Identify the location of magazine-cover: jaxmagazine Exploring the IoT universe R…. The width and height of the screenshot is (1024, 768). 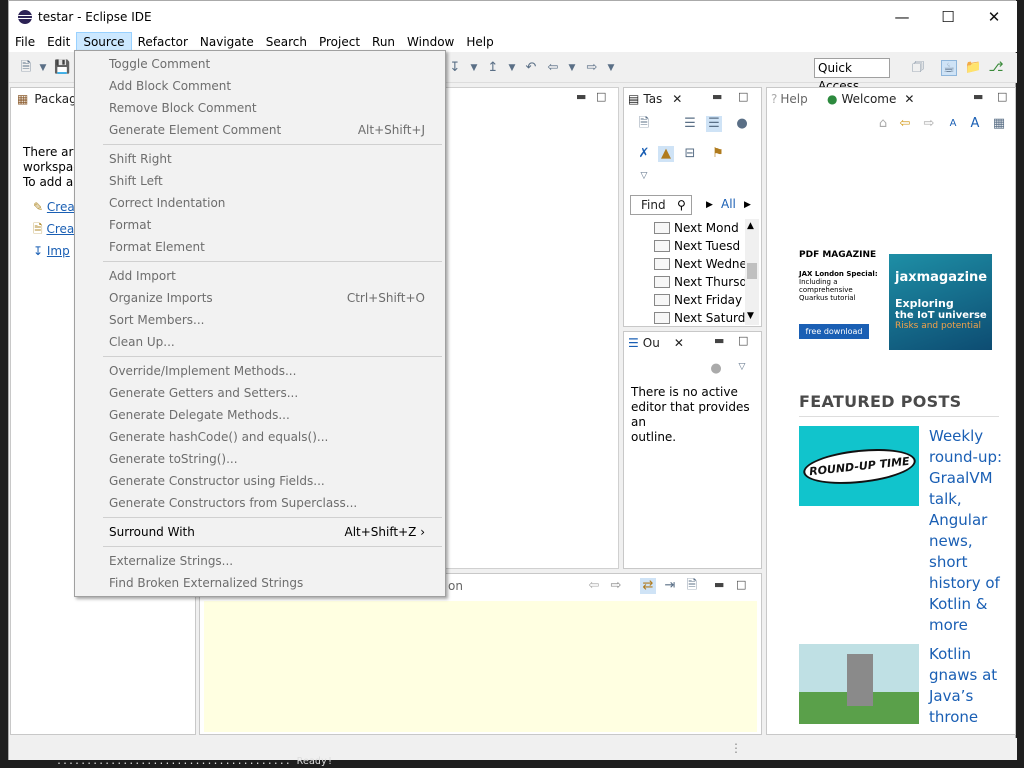
(940, 302).